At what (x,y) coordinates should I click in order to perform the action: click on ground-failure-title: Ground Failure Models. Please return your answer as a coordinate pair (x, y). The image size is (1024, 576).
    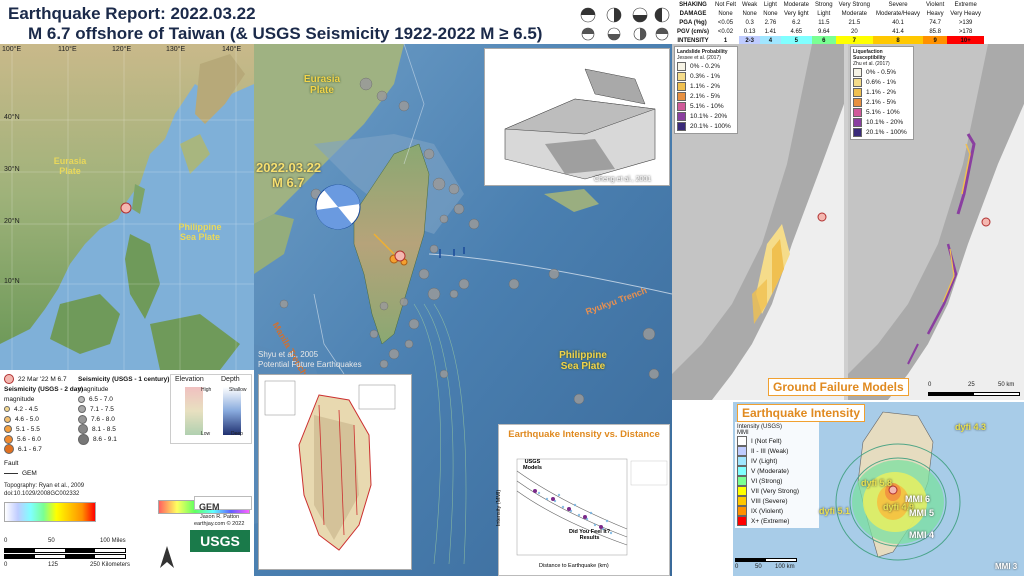
    Looking at the image, I should click on (838, 387).